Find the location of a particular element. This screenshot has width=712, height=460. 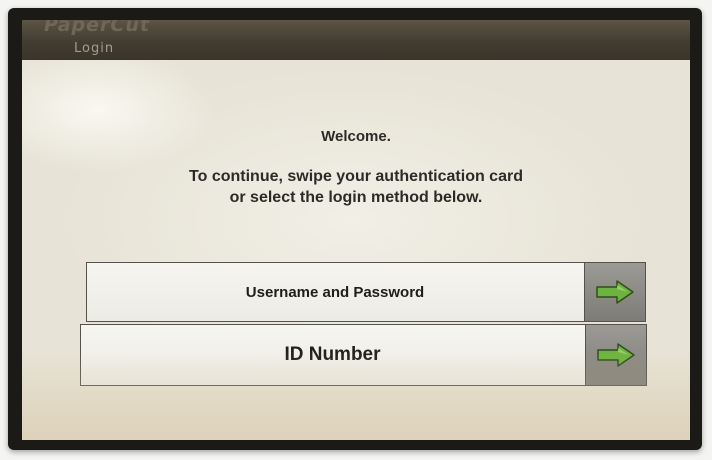

username-password-login-button: Username and Password is located at coordinates (366, 292).